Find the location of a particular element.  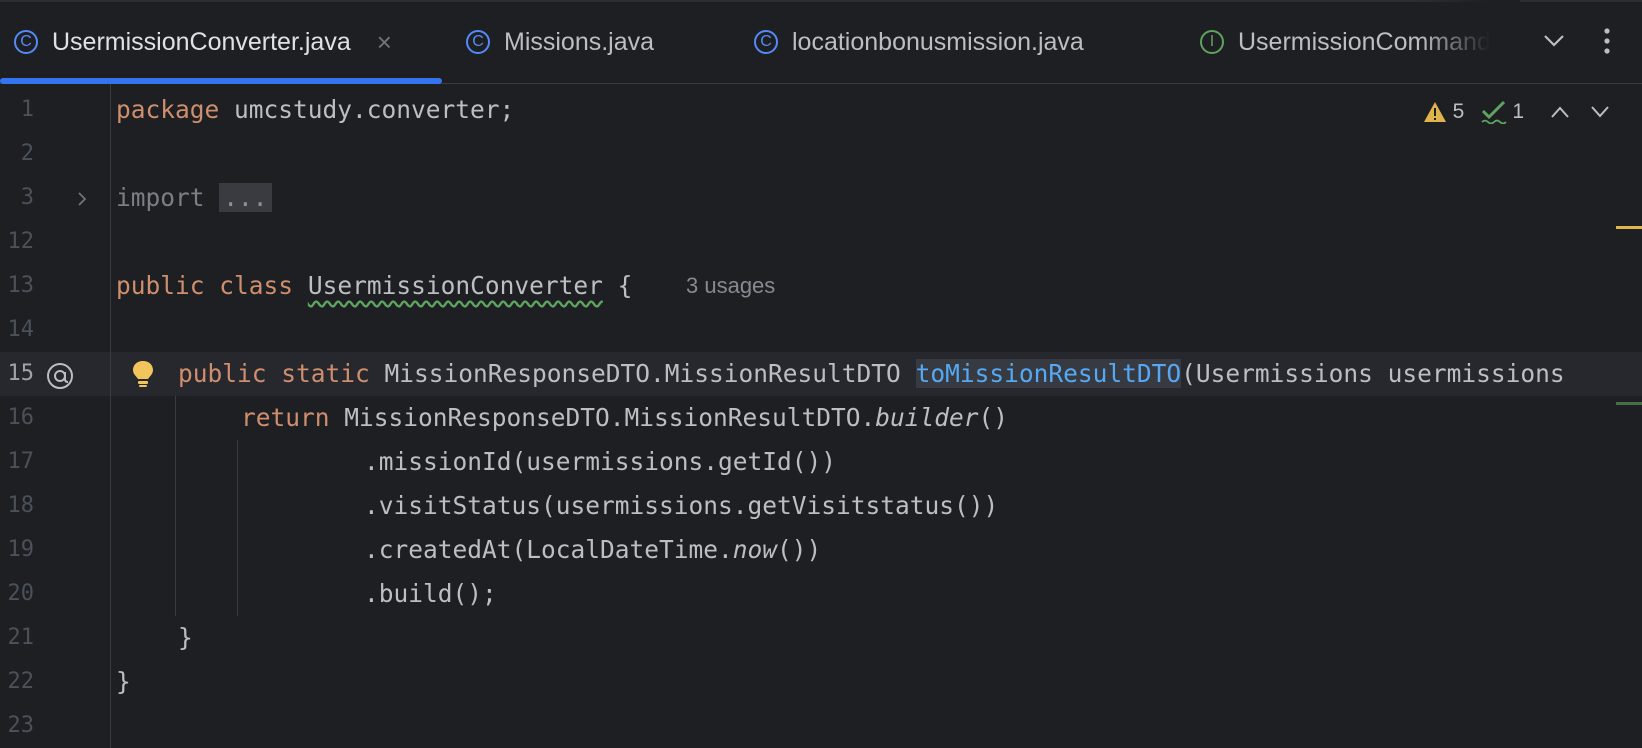

code-line: 19 .createdAt(LocalDateTime.now()) is located at coordinates (821, 550).